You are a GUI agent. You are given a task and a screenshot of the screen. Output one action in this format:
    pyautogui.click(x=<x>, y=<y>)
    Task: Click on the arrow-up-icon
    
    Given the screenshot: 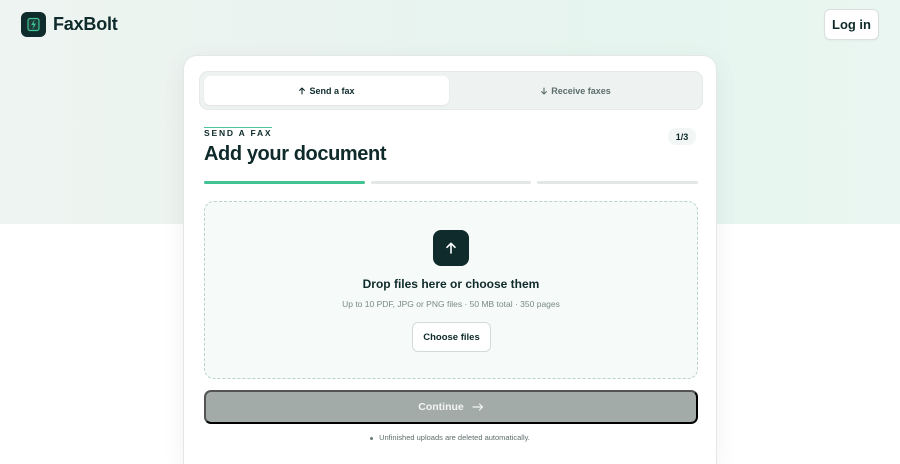 What is the action you would take?
    pyautogui.click(x=302, y=90)
    